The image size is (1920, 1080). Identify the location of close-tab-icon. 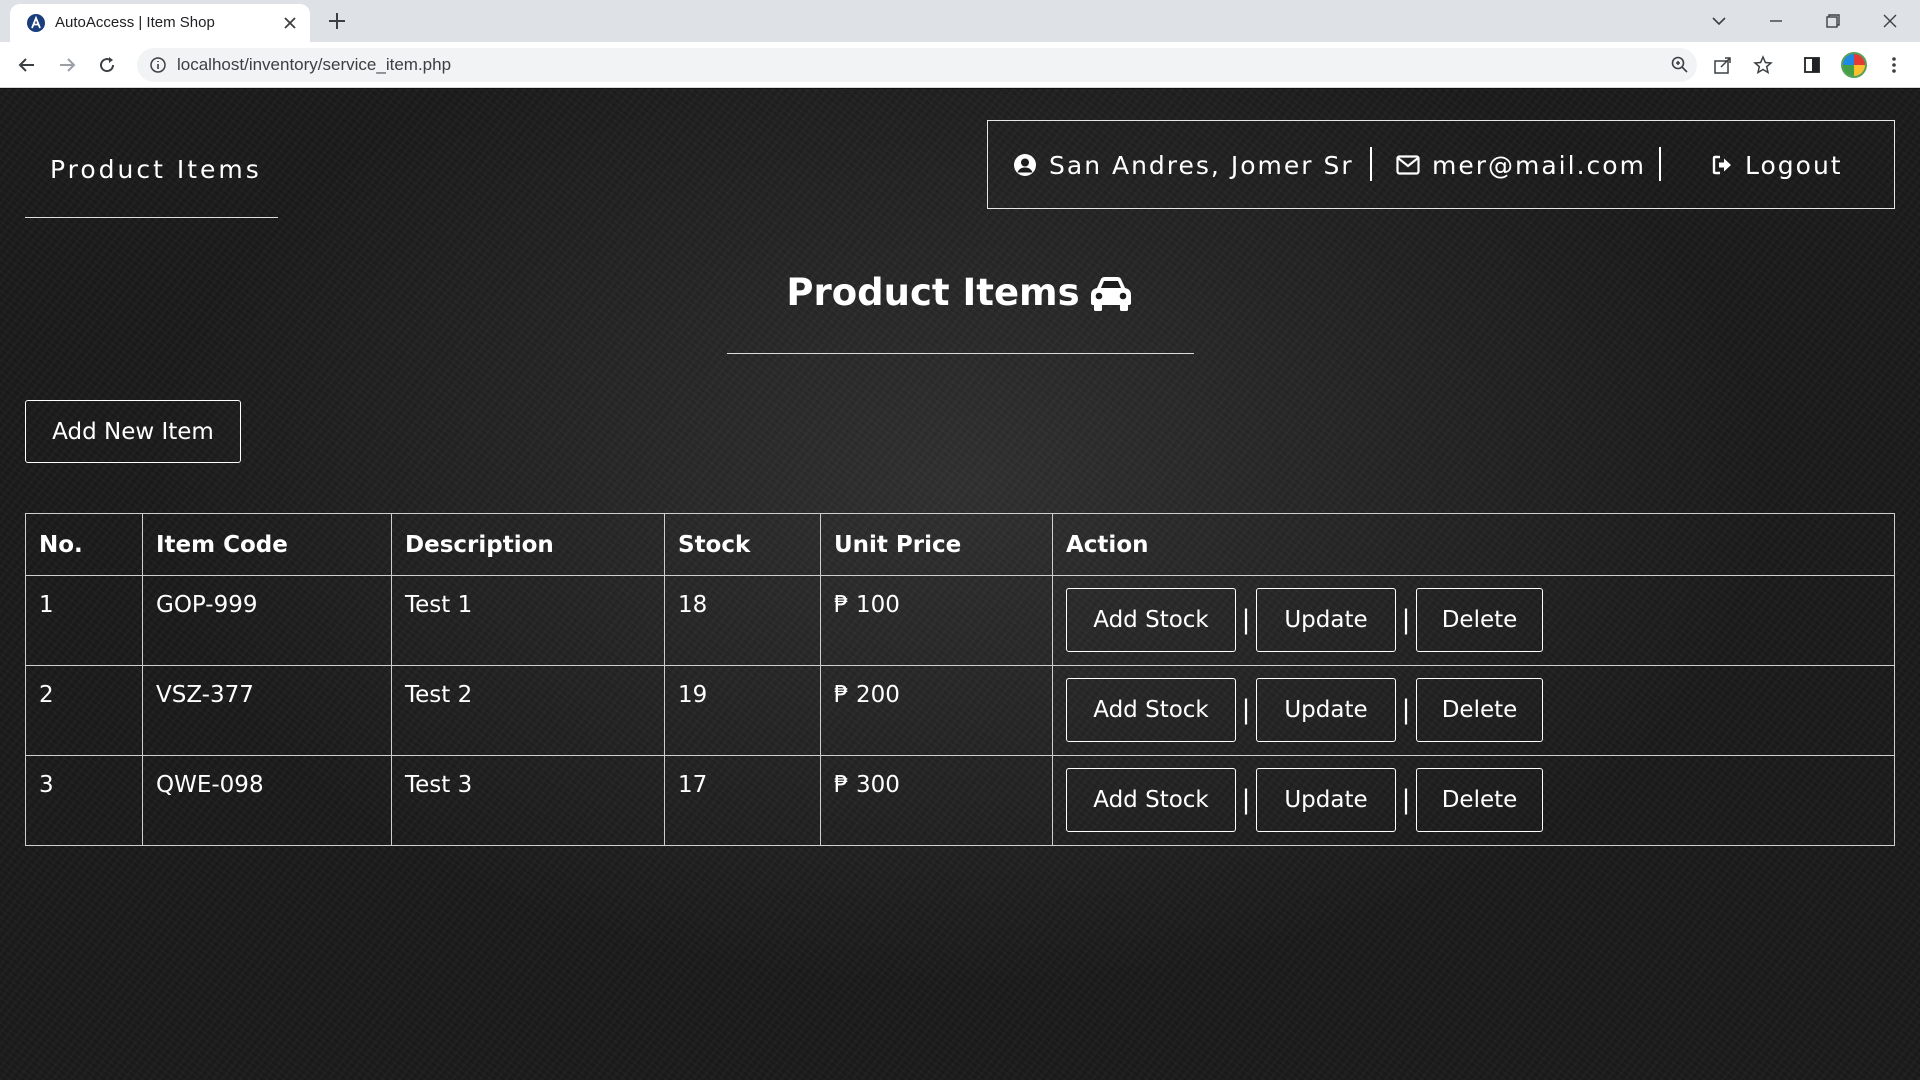
(290, 23).